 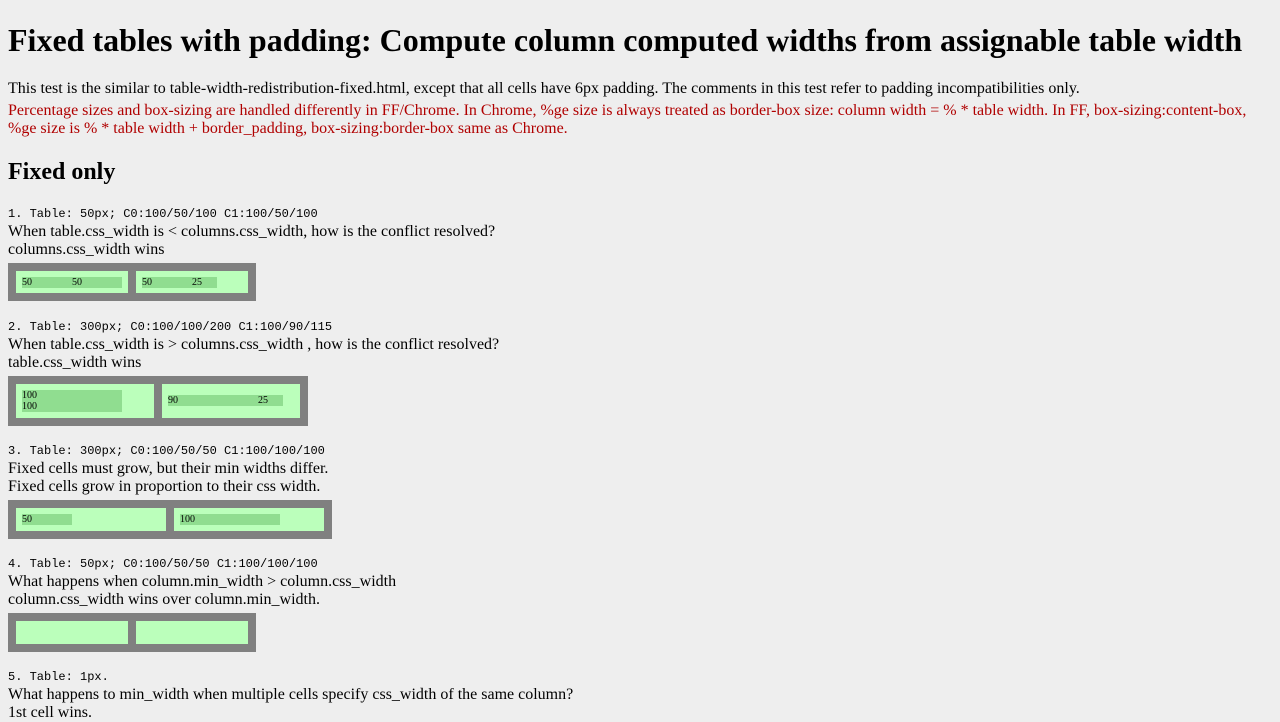 What do you see at coordinates (50, 712) in the screenshot?
I see `test-answer: 1st cell wins.` at bounding box center [50, 712].